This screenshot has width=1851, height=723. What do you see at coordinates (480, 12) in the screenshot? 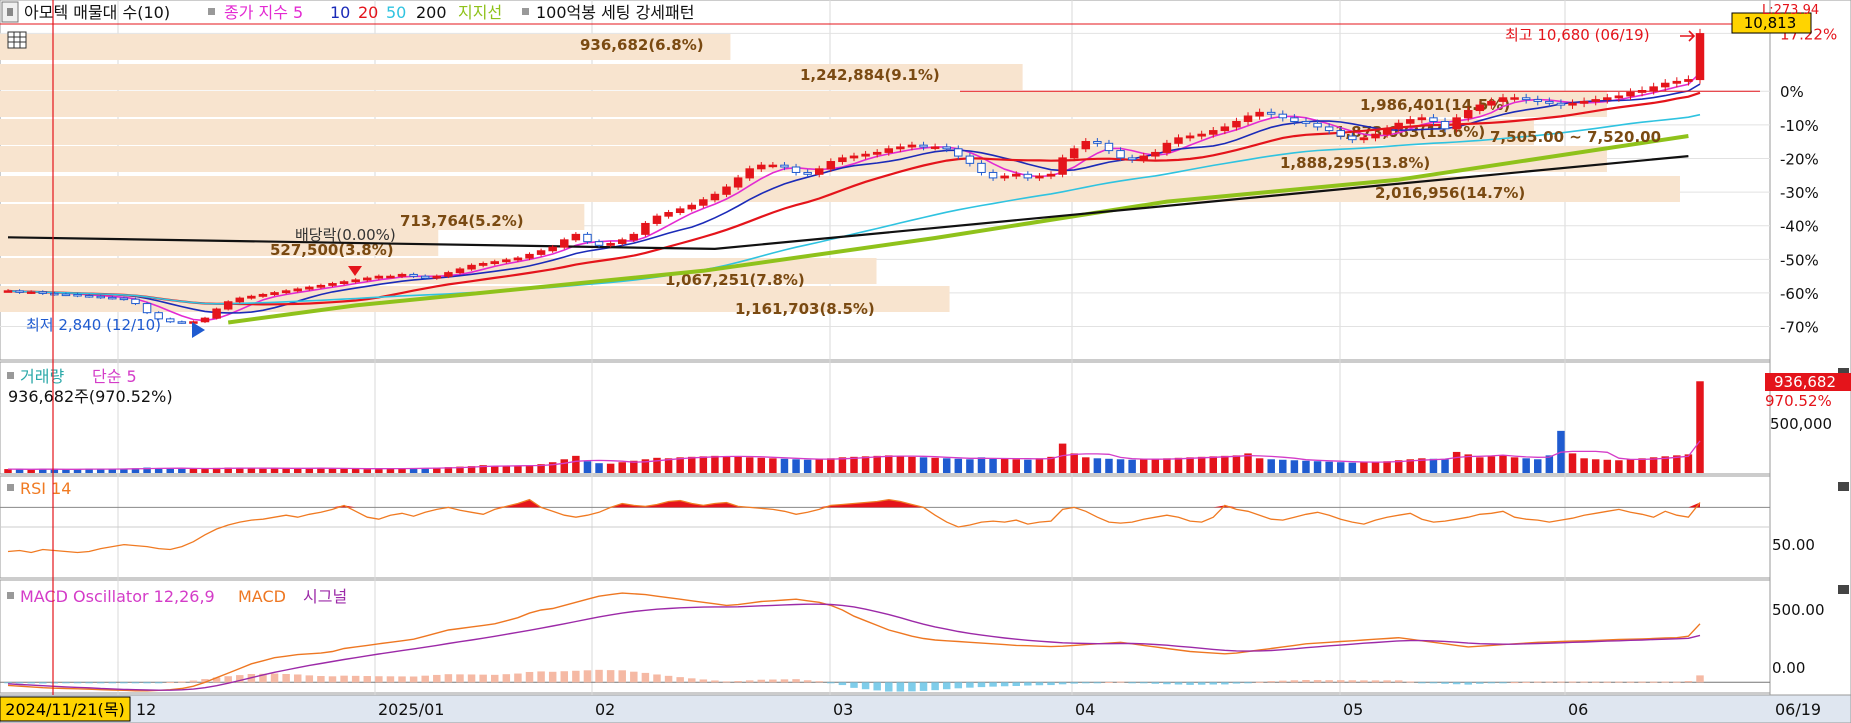
I see `legend-support: 지지선` at bounding box center [480, 12].